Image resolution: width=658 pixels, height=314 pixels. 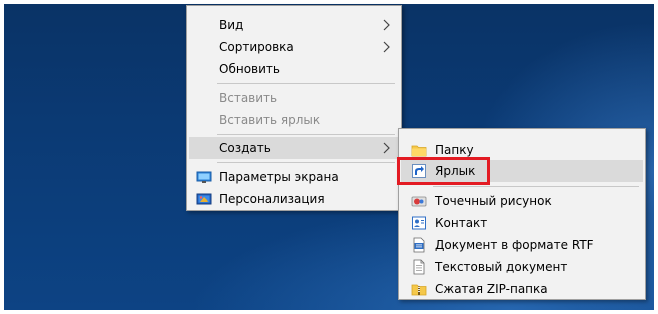 I want to click on submenu-item-bitmap: Точечный рисунок, so click(x=522, y=201).